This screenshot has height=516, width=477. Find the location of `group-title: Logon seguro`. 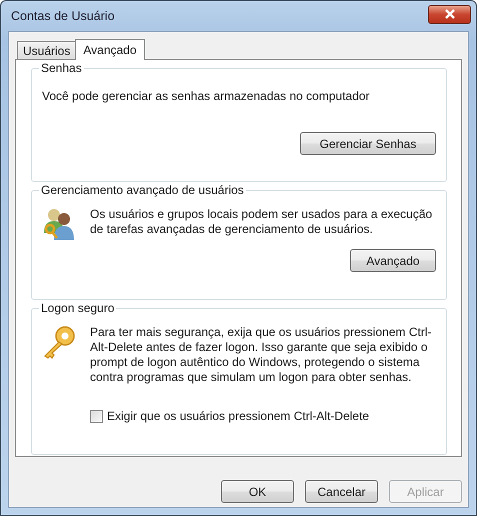

group-title: Logon seguro is located at coordinates (77, 308).